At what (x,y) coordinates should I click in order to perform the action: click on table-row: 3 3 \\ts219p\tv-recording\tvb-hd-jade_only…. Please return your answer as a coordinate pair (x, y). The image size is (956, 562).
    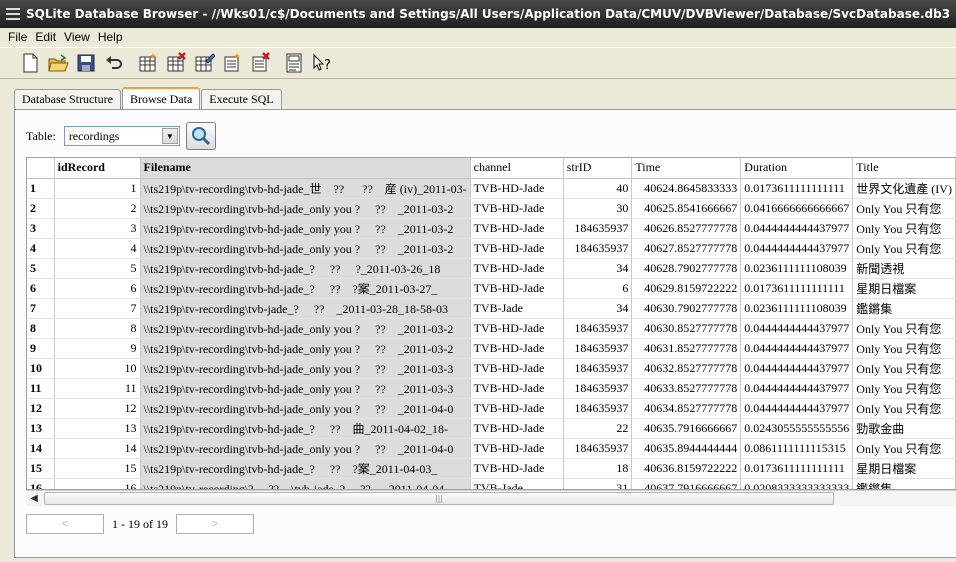
    Looking at the image, I should click on (491, 228).